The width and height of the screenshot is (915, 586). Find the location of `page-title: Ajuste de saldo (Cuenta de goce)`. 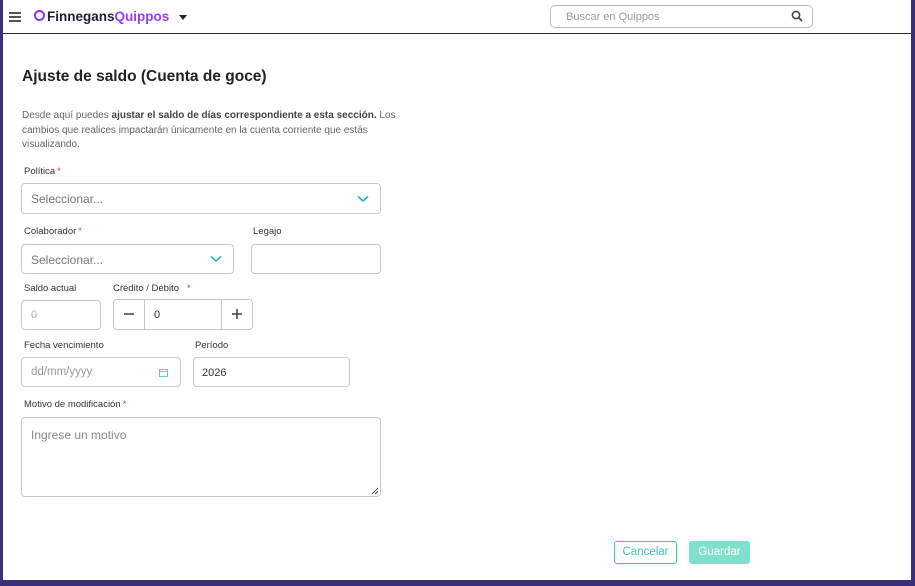

page-title: Ajuste de saldo (Cuenta de goce) is located at coordinates (144, 76).